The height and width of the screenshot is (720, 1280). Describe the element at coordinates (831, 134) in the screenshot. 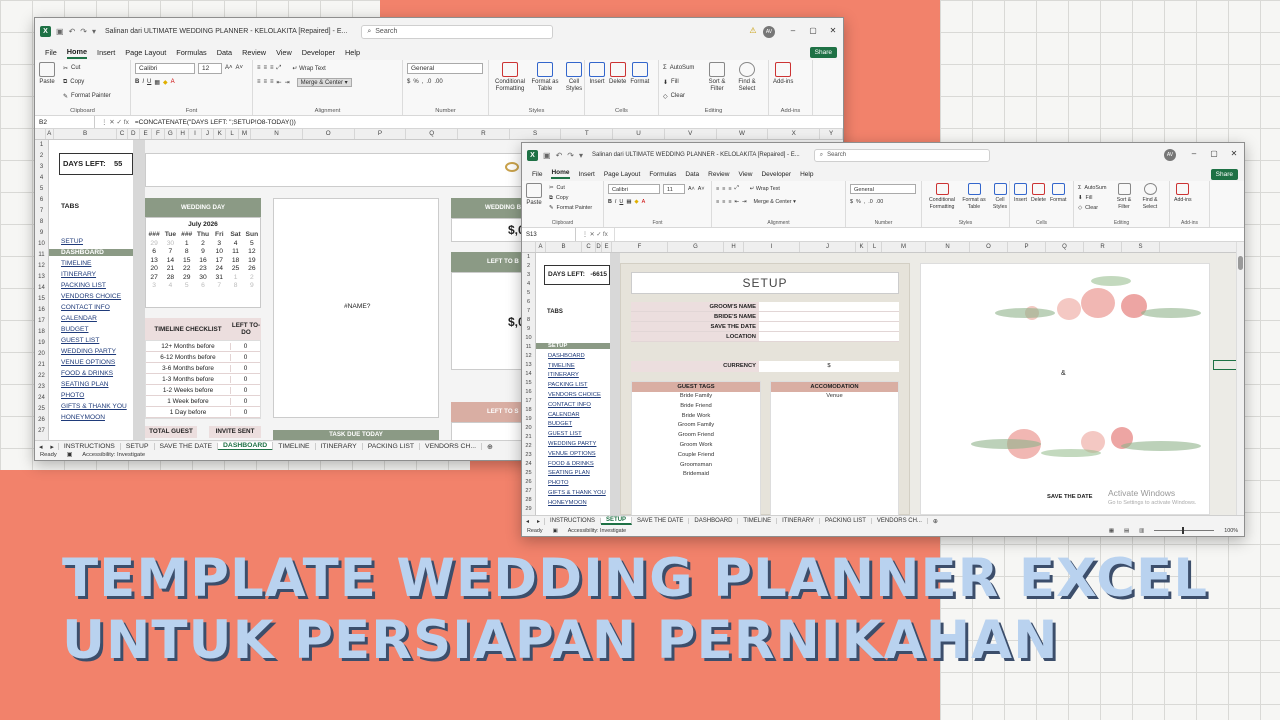

I see `column-header: Y` at that location.